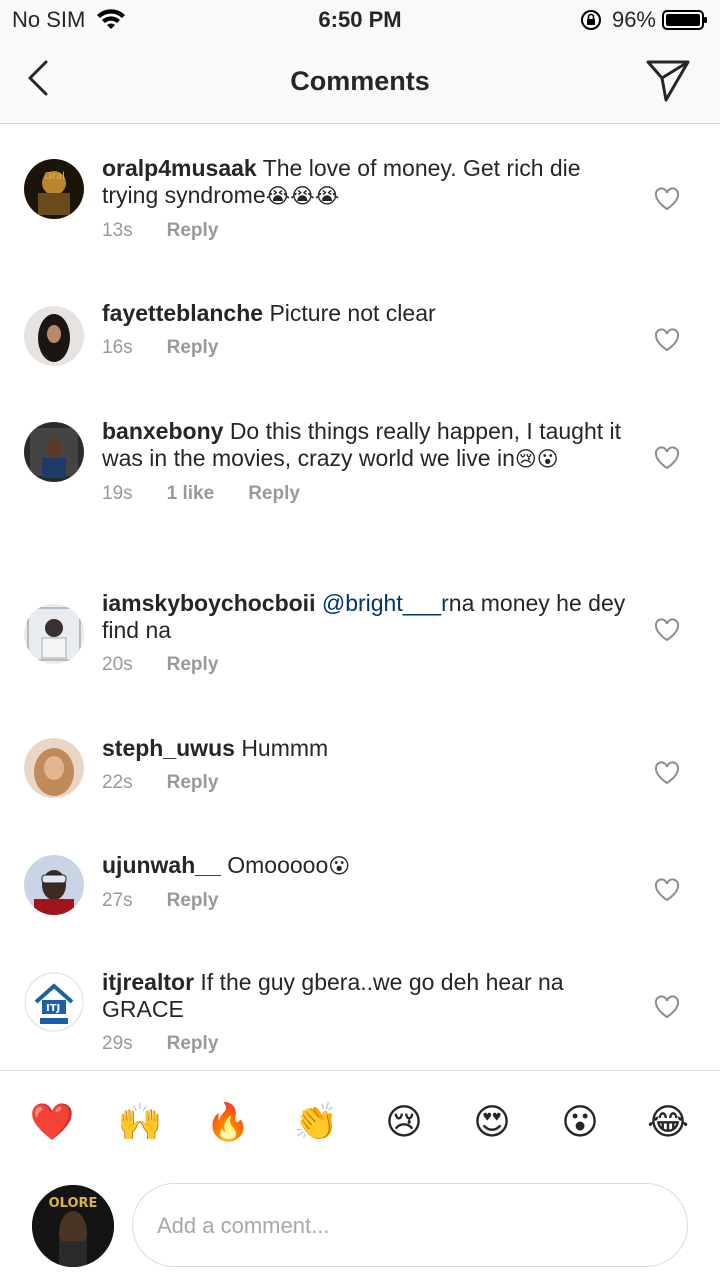 This screenshot has width=720, height=1280. I want to click on status-bar: No SIM 6:50 PM 96%, so click(360, 20).